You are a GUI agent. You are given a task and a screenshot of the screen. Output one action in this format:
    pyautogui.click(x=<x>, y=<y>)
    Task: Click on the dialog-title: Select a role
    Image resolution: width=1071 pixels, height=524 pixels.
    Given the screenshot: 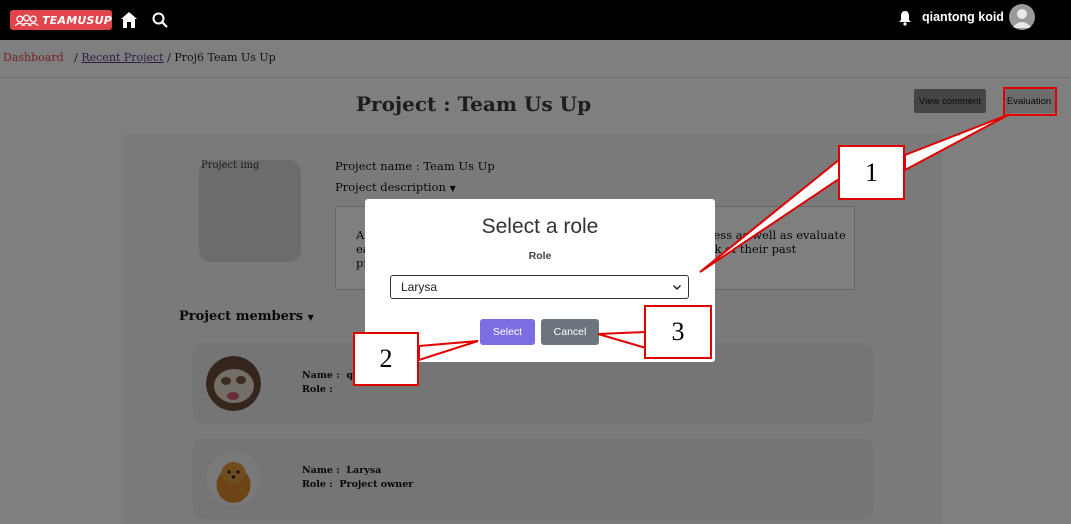 What is the action you would take?
    pyautogui.click(x=540, y=226)
    